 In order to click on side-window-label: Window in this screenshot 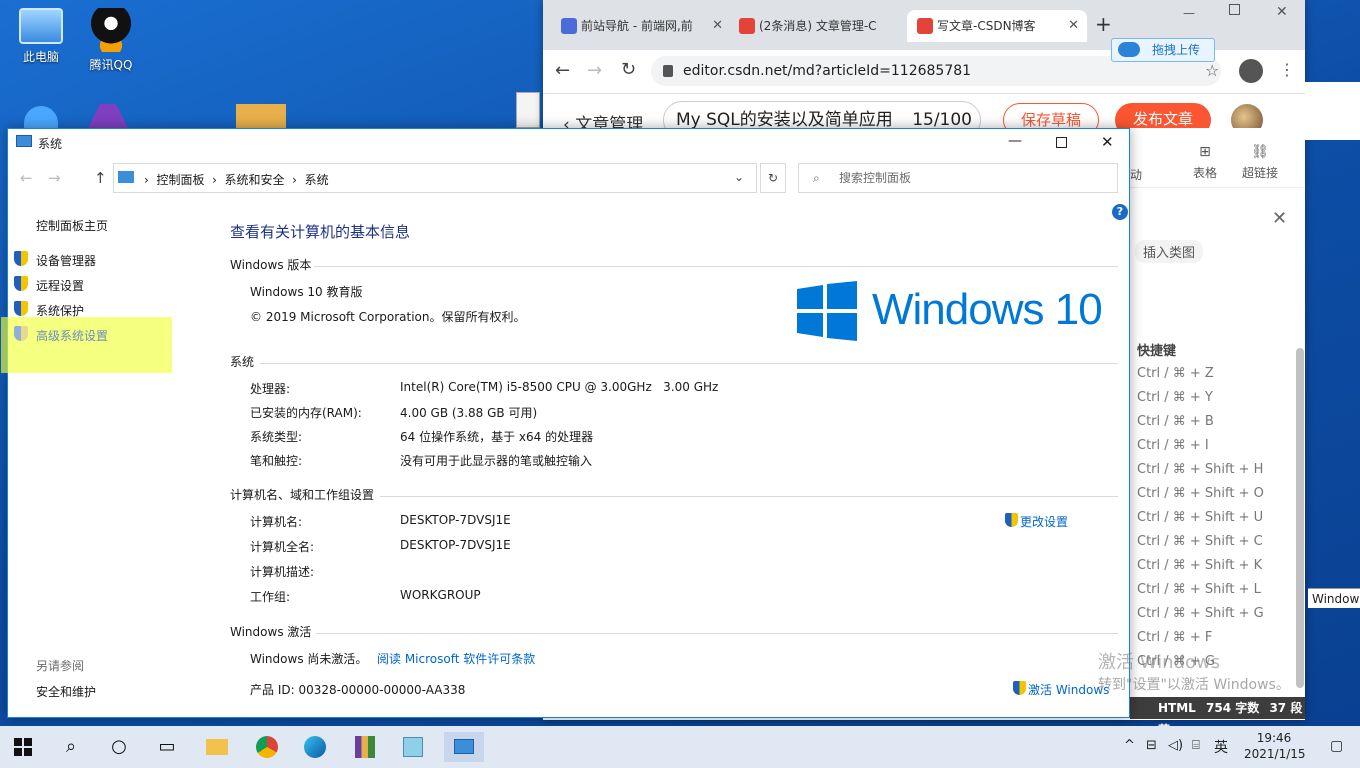, I will do `click(1336, 599)`.